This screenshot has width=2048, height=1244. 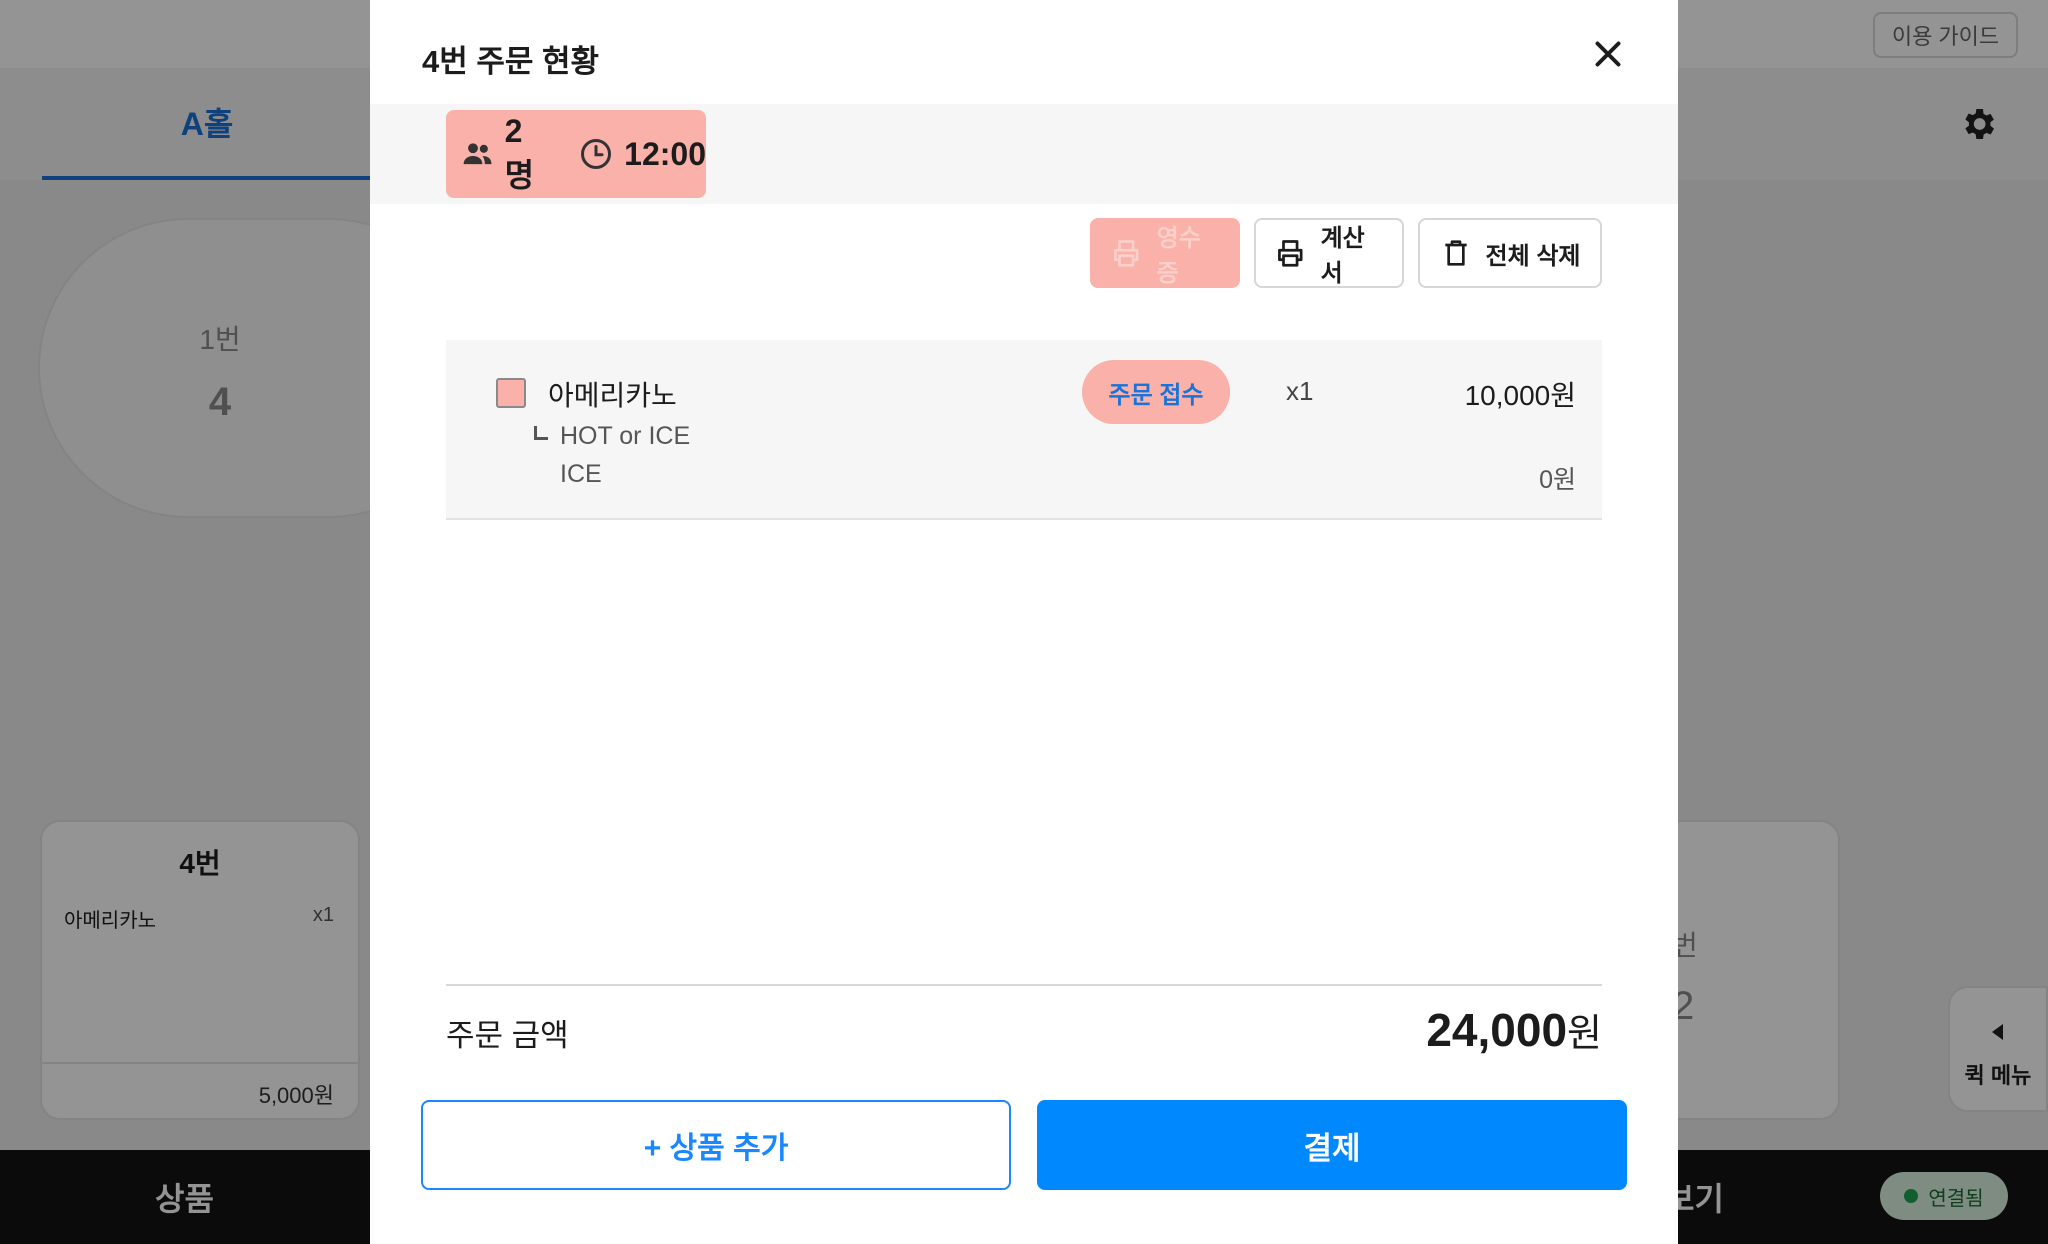 I want to click on option-value: ICE, so click(x=581, y=474).